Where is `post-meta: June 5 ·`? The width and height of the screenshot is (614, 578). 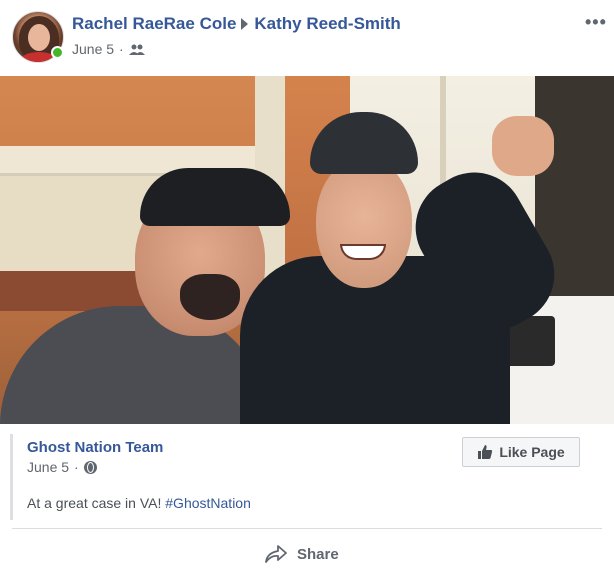 post-meta: June 5 · is located at coordinates (108, 49).